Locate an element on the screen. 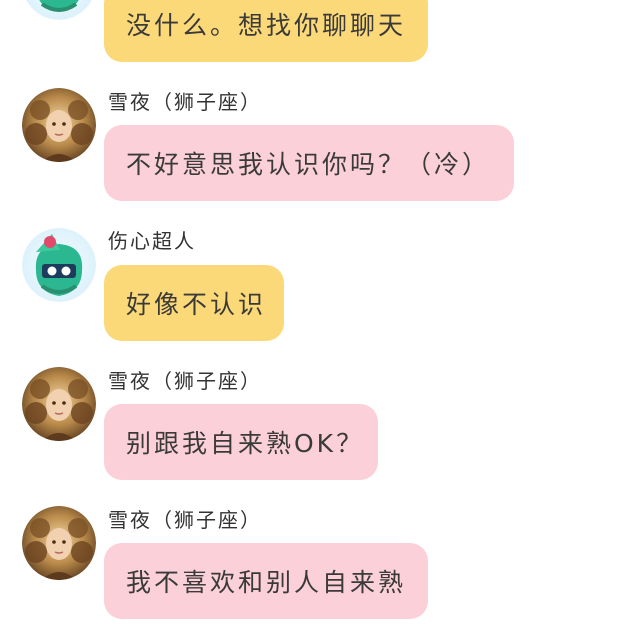 The height and width of the screenshot is (643, 640). message-bubble: 别跟我自来熟OK？ is located at coordinates (241, 442).